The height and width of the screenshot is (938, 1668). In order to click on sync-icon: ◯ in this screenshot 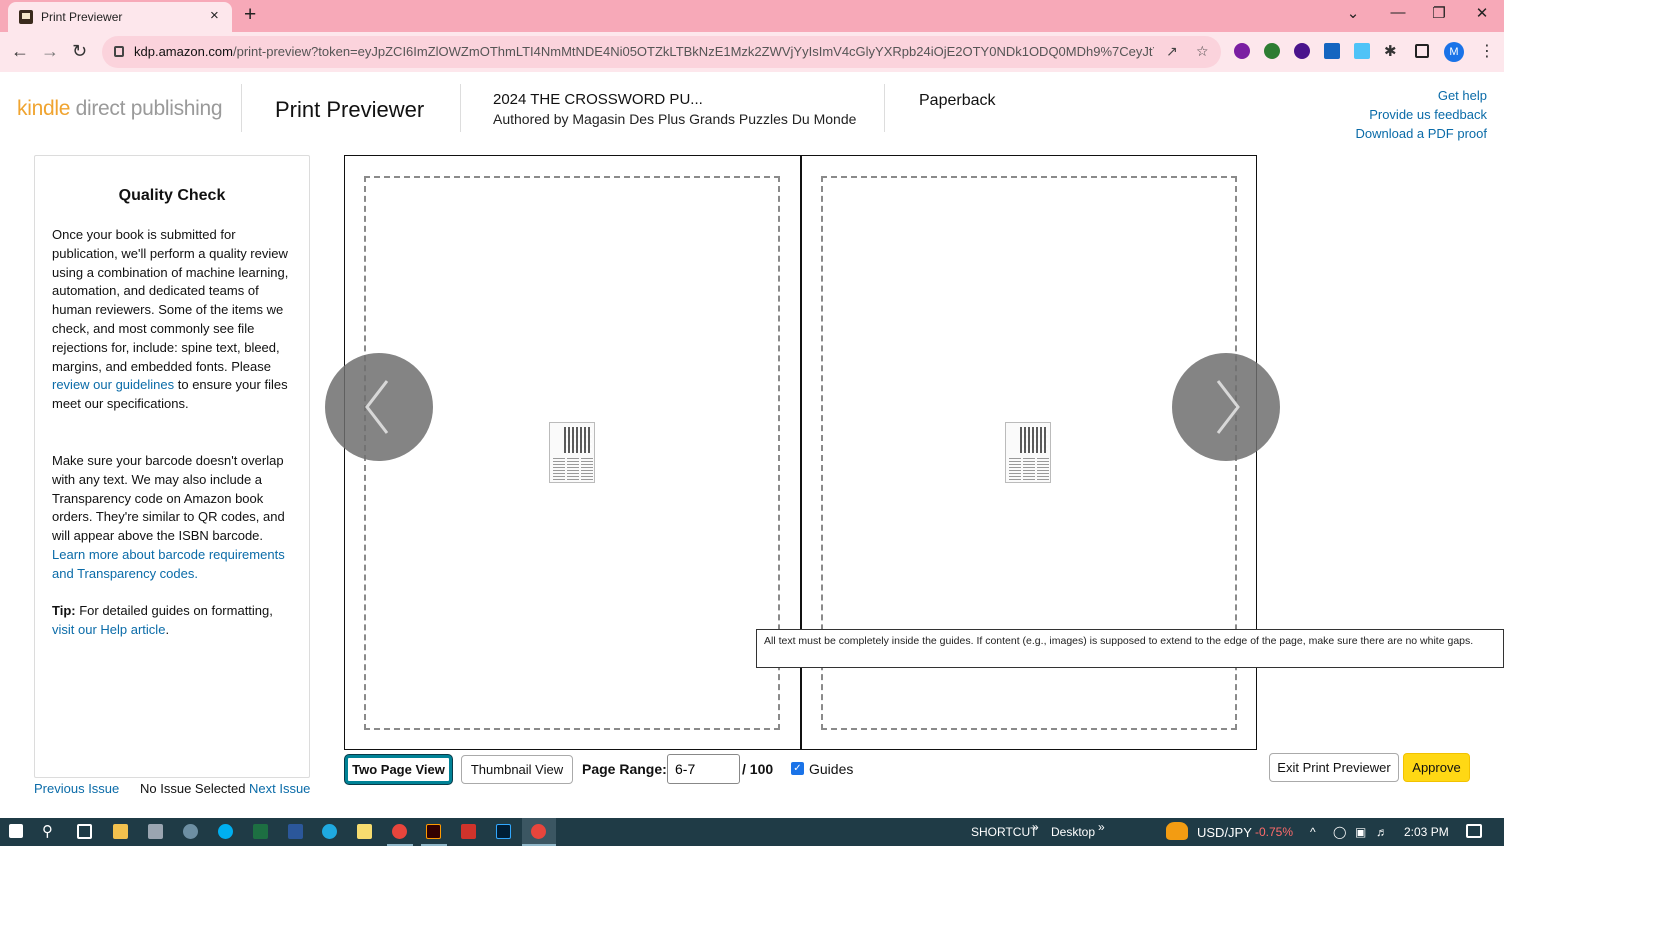, I will do `click(1339, 832)`.